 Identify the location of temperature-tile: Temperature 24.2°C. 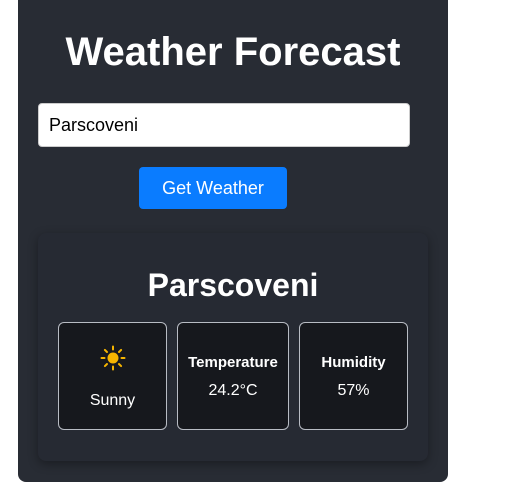
(233, 376).